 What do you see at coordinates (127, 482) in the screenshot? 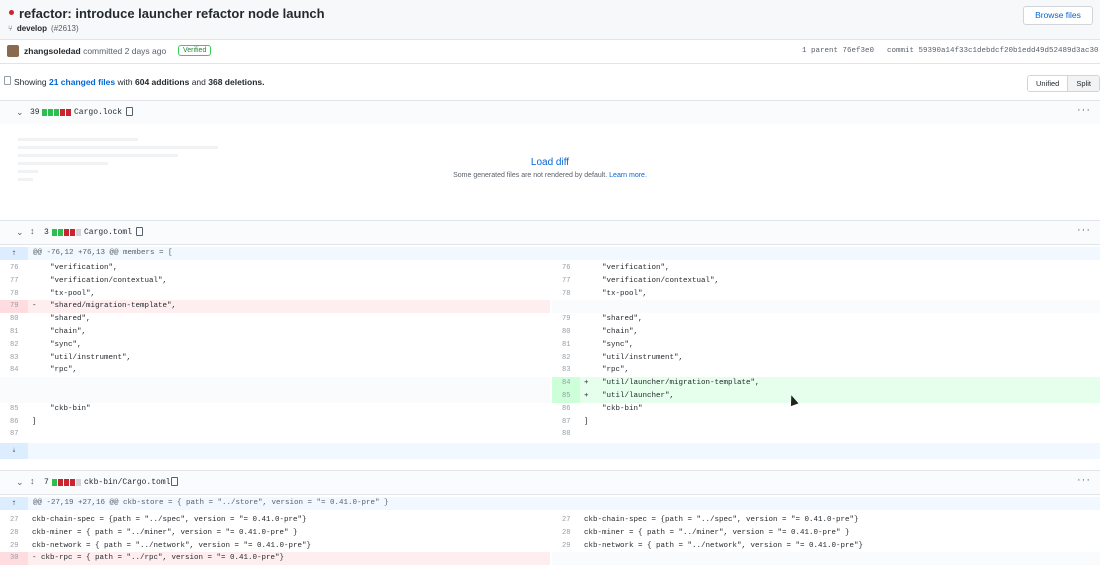
I see `file-name: ckb-bin/Cargo.toml` at bounding box center [127, 482].